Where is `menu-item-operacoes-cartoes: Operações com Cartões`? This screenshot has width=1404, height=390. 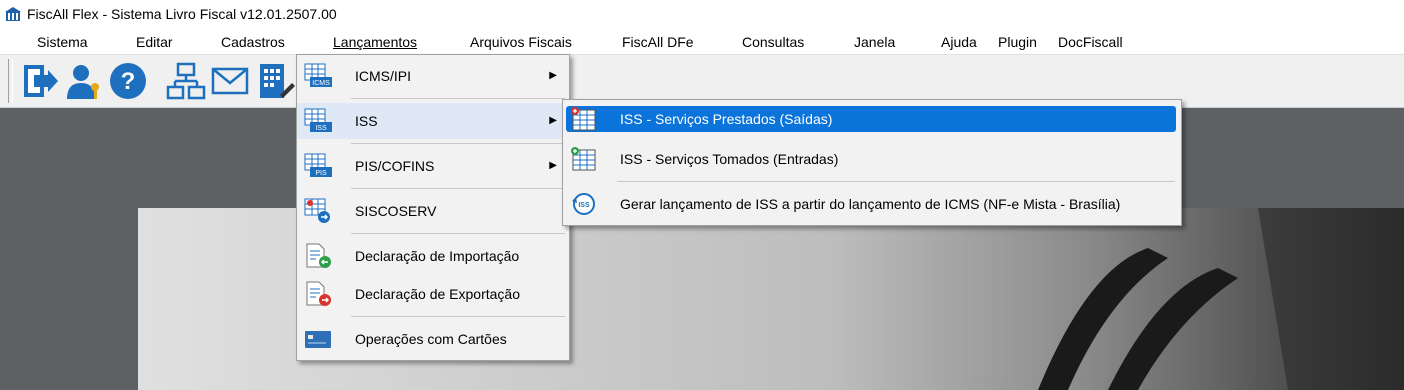 menu-item-operacoes-cartoes: Operações com Cartões is located at coordinates (433, 339).